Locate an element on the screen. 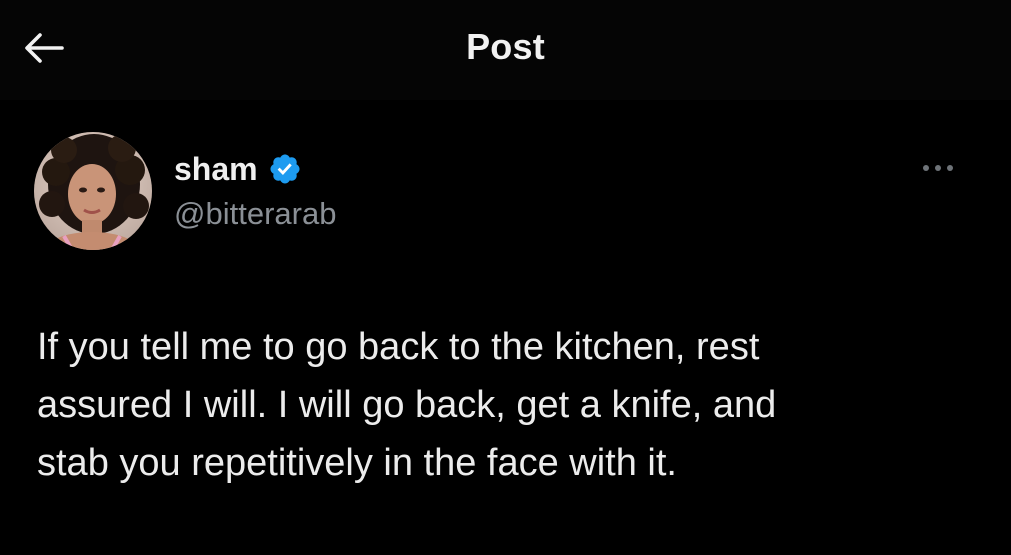 The width and height of the screenshot is (1011, 555). page-title: Post is located at coordinates (505, 46).